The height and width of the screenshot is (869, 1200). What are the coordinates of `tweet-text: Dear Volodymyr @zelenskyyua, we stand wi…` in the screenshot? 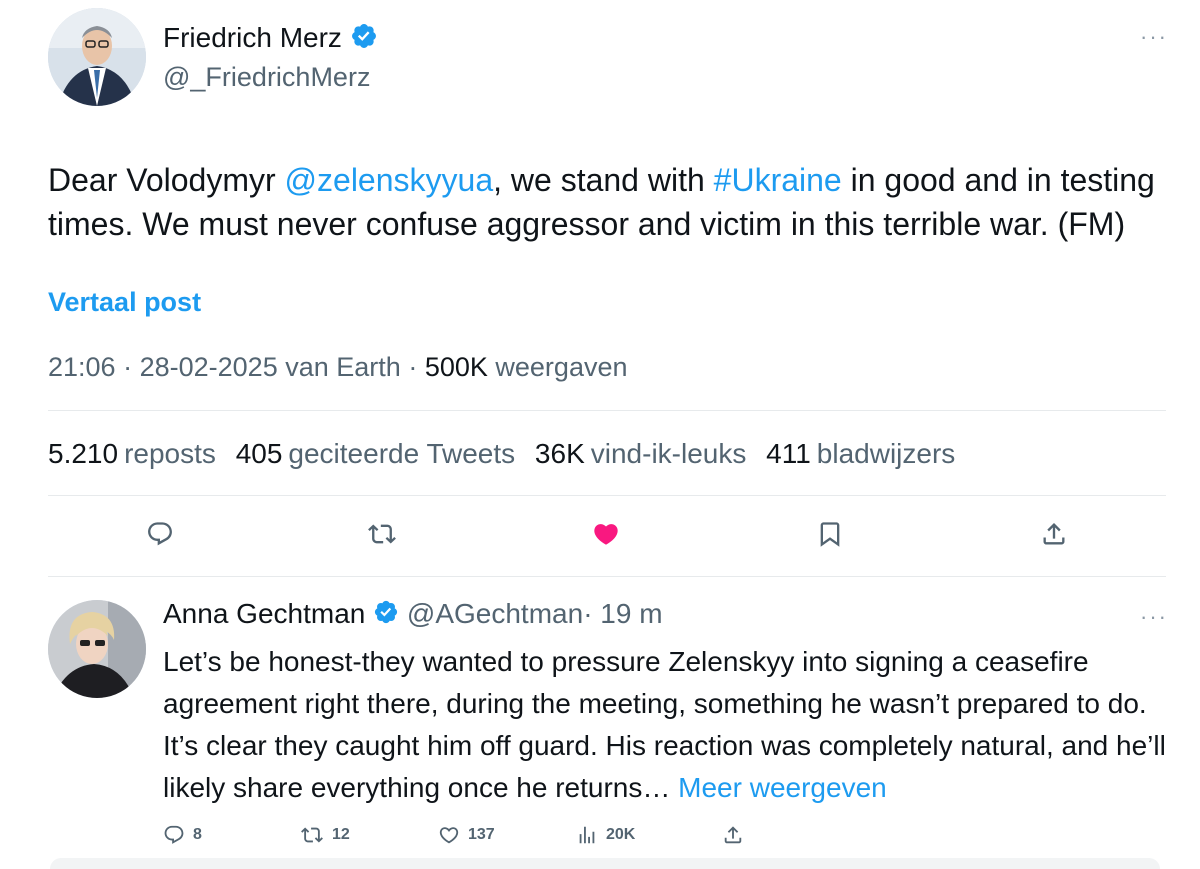 It's located at (601, 202).